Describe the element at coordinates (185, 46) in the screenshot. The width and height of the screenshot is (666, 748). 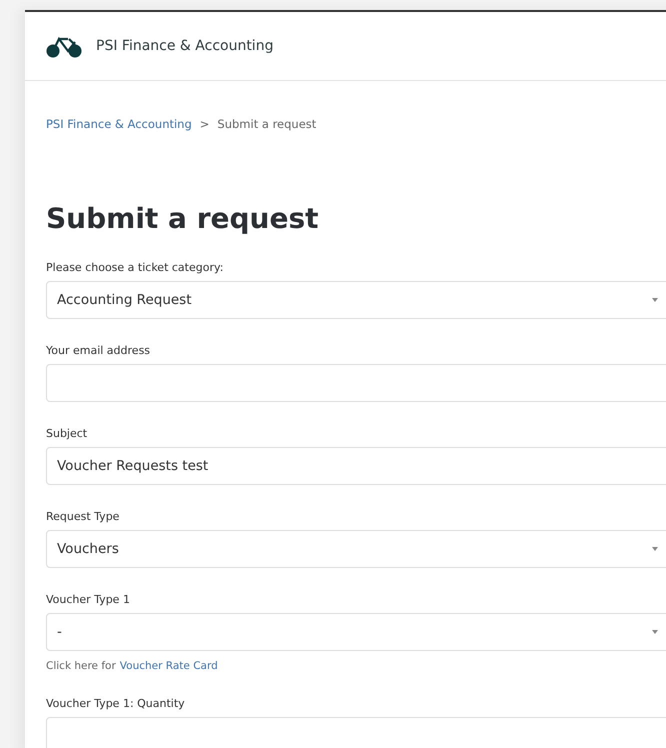
I see `brand-name: PSI Finance & Accounting` at that location.